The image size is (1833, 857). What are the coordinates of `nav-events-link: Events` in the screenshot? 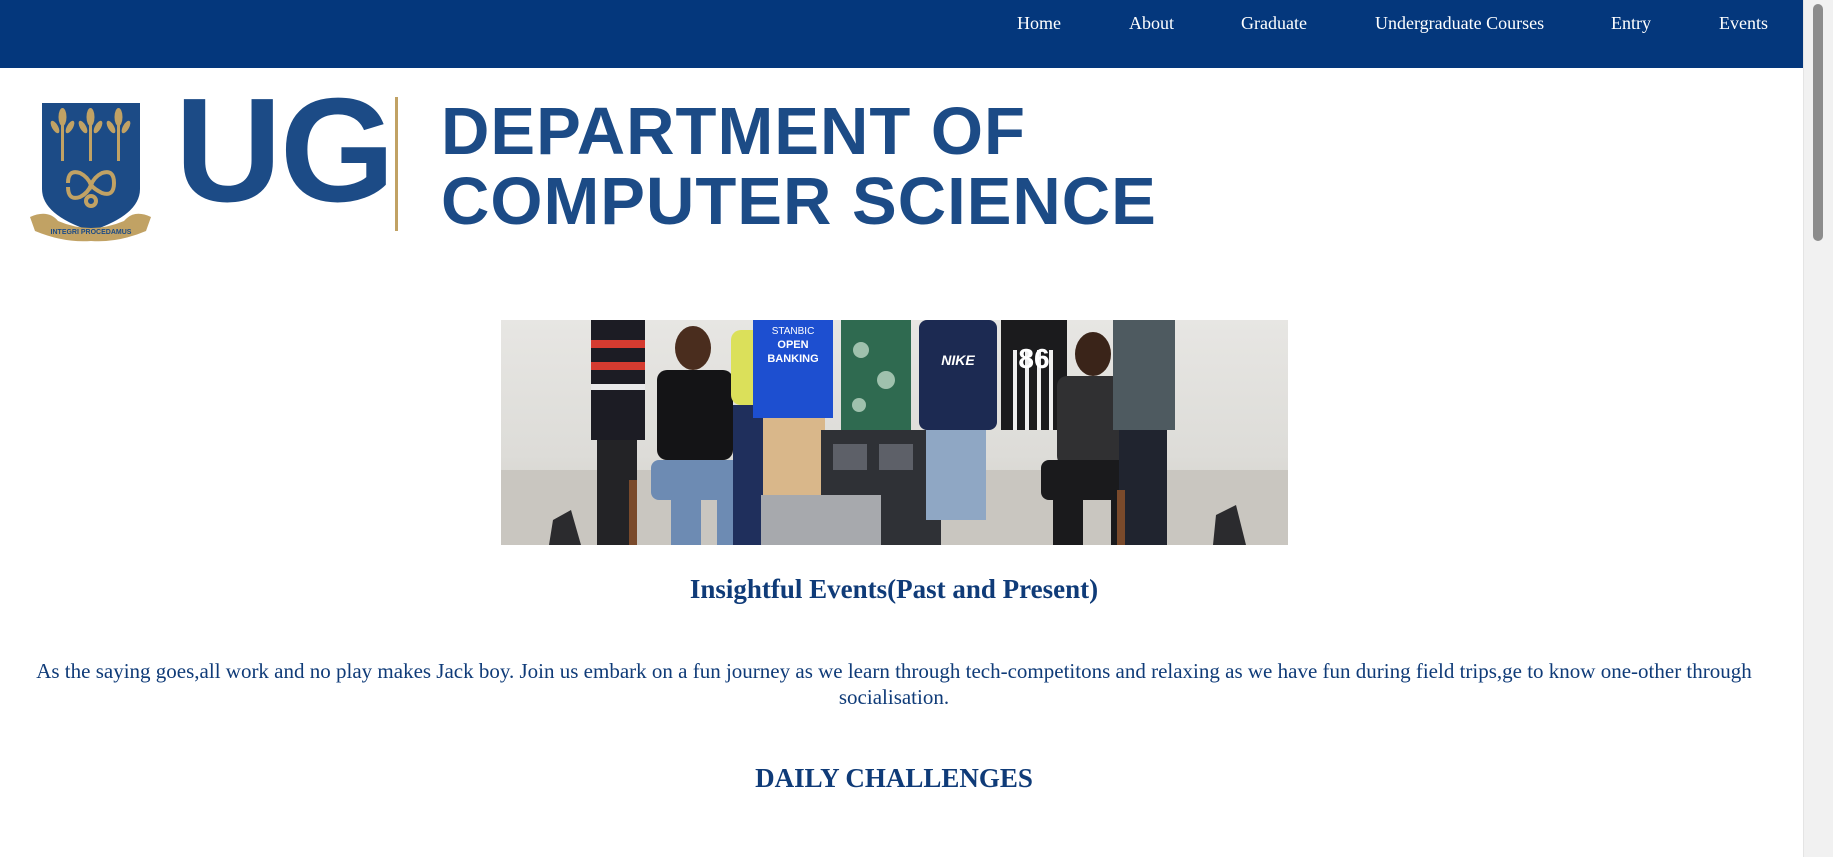 It's located at (1743, 23).